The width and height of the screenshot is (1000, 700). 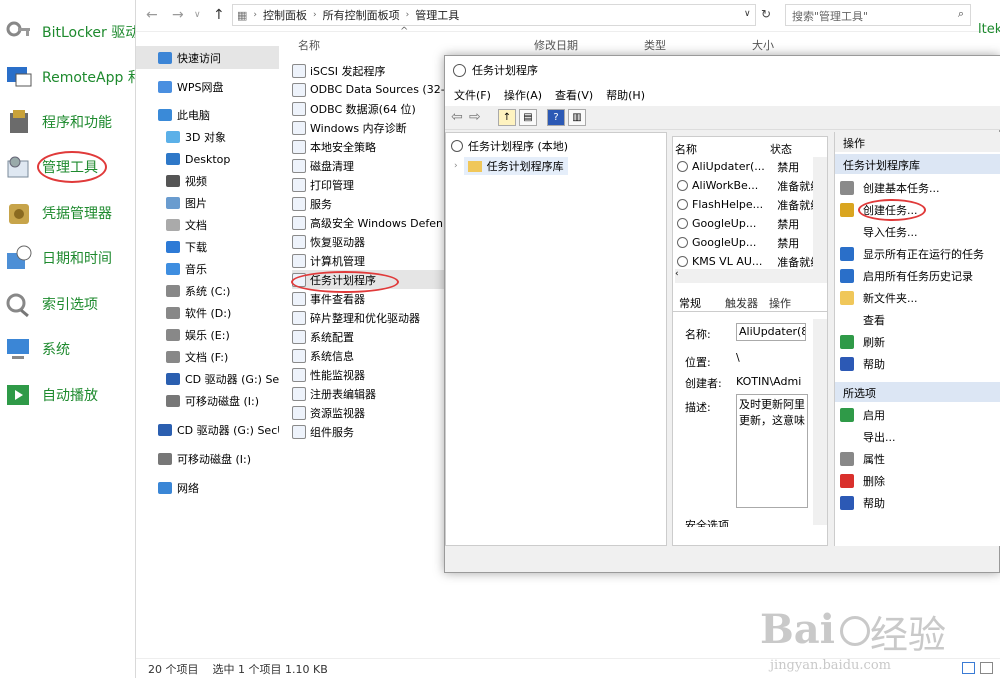 What do you see at coordinates (207, 225) in the screenshot?
I see `nav-documents: 文档` at bounding box center [207, 225].